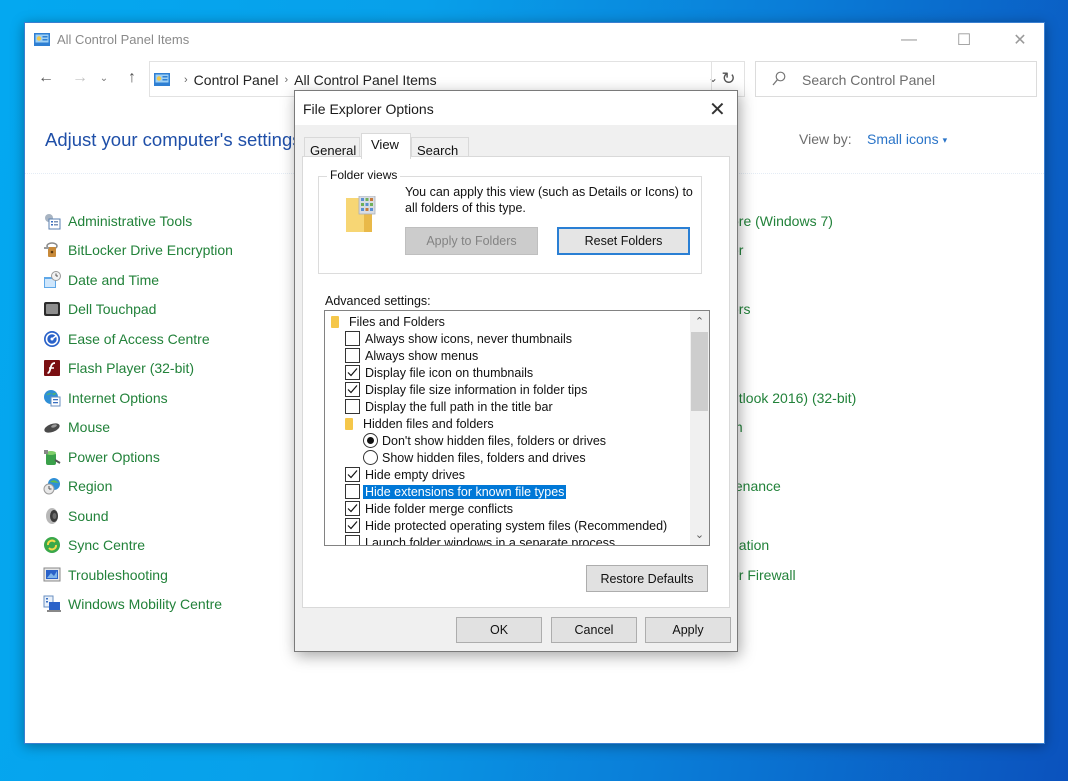 This screenshot has width=1068, height=781. What do you see at coordinates (386, 146) in the screenshot?
I see `tab-view: View` at bounding box center [386, 146].